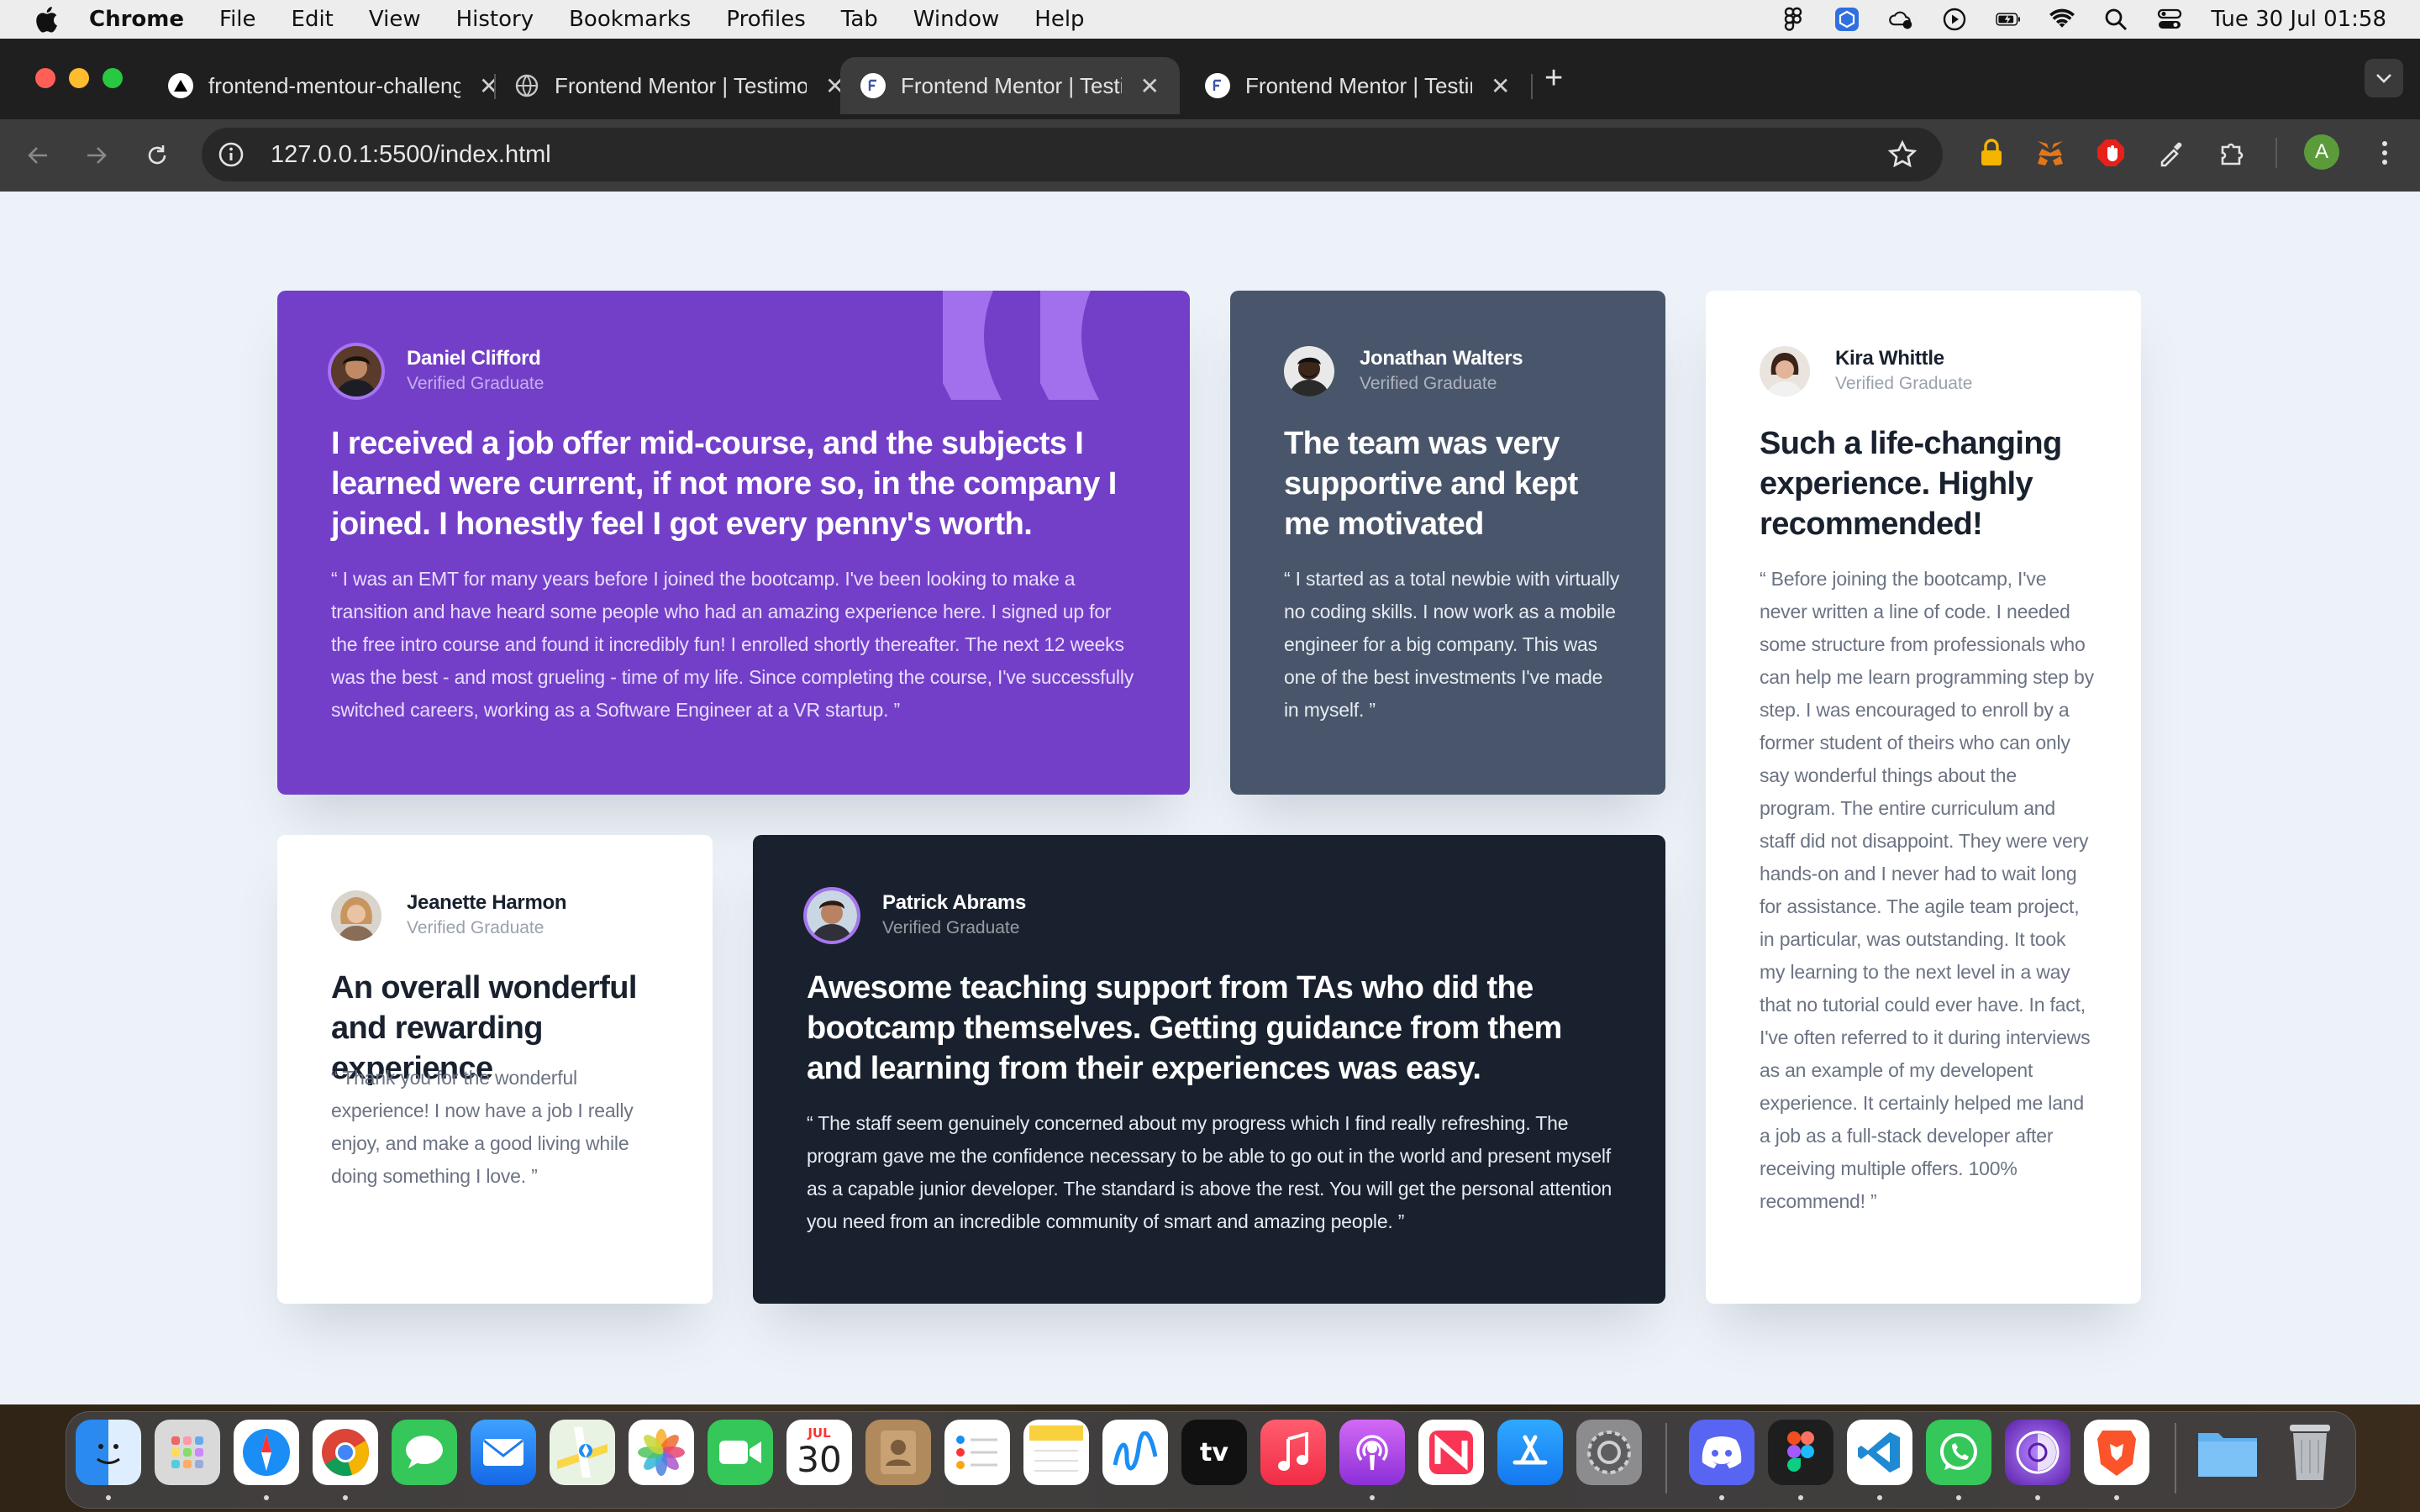 The image size is (2420, 1512). What do you see at coordinates (765, 19) in the screenshot?
I see `menu-profiles: Profiles` at bounding box center [765, 19].